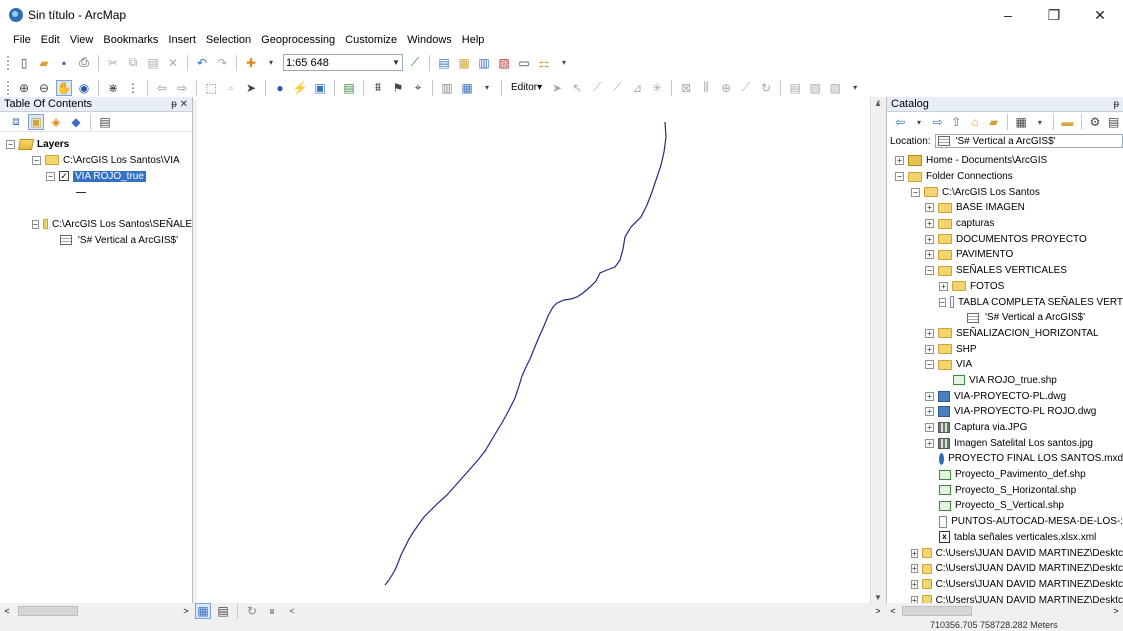 This screenshot has height=631, width=1123. What do you see at coordinates (657, 88) in the screenshot?
I see `point-icon: ✳` at bounding box center [657, 88].